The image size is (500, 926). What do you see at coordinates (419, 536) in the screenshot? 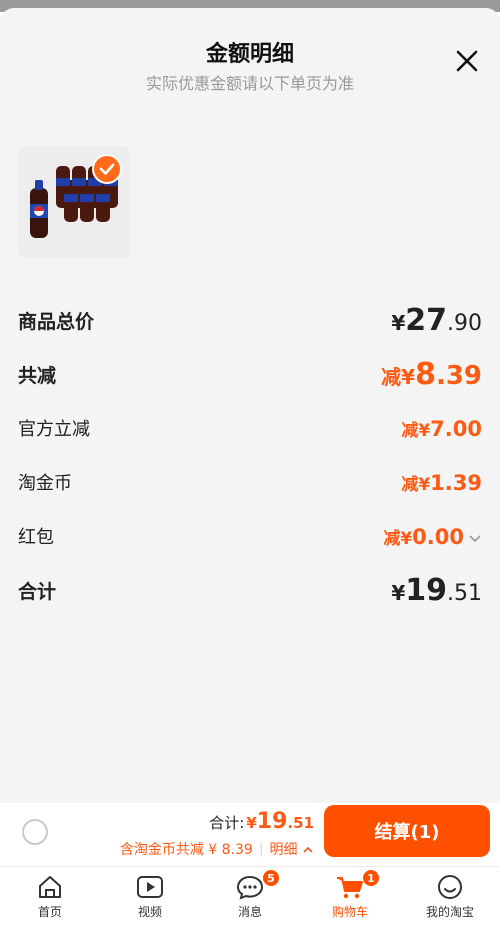
I see `amount-int: 0` at bounding box center [419, 536].